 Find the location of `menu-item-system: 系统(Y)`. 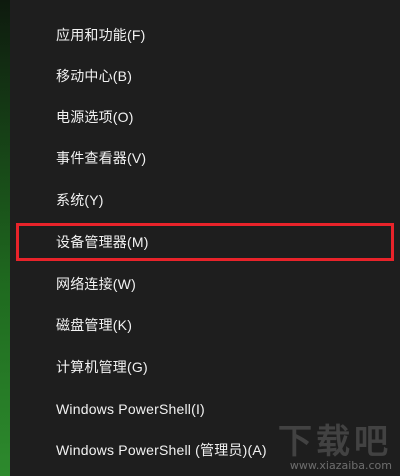

menu-item-system: 系统(Y) is located at coordinates (205, 200).